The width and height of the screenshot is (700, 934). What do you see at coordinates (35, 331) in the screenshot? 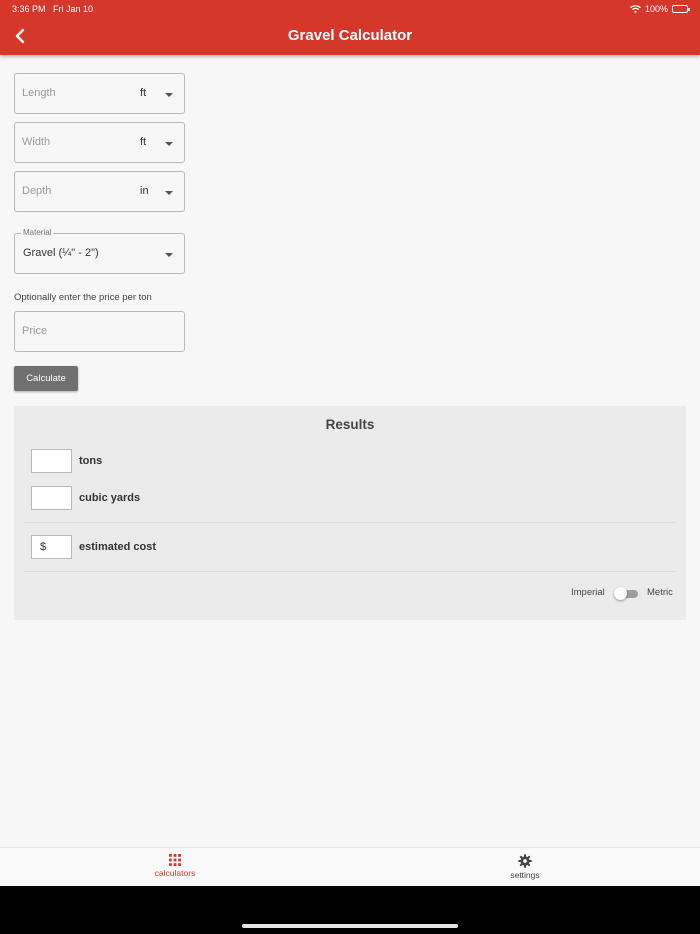
I see `price-placeholder: Price` at bounding box center [35, 331].